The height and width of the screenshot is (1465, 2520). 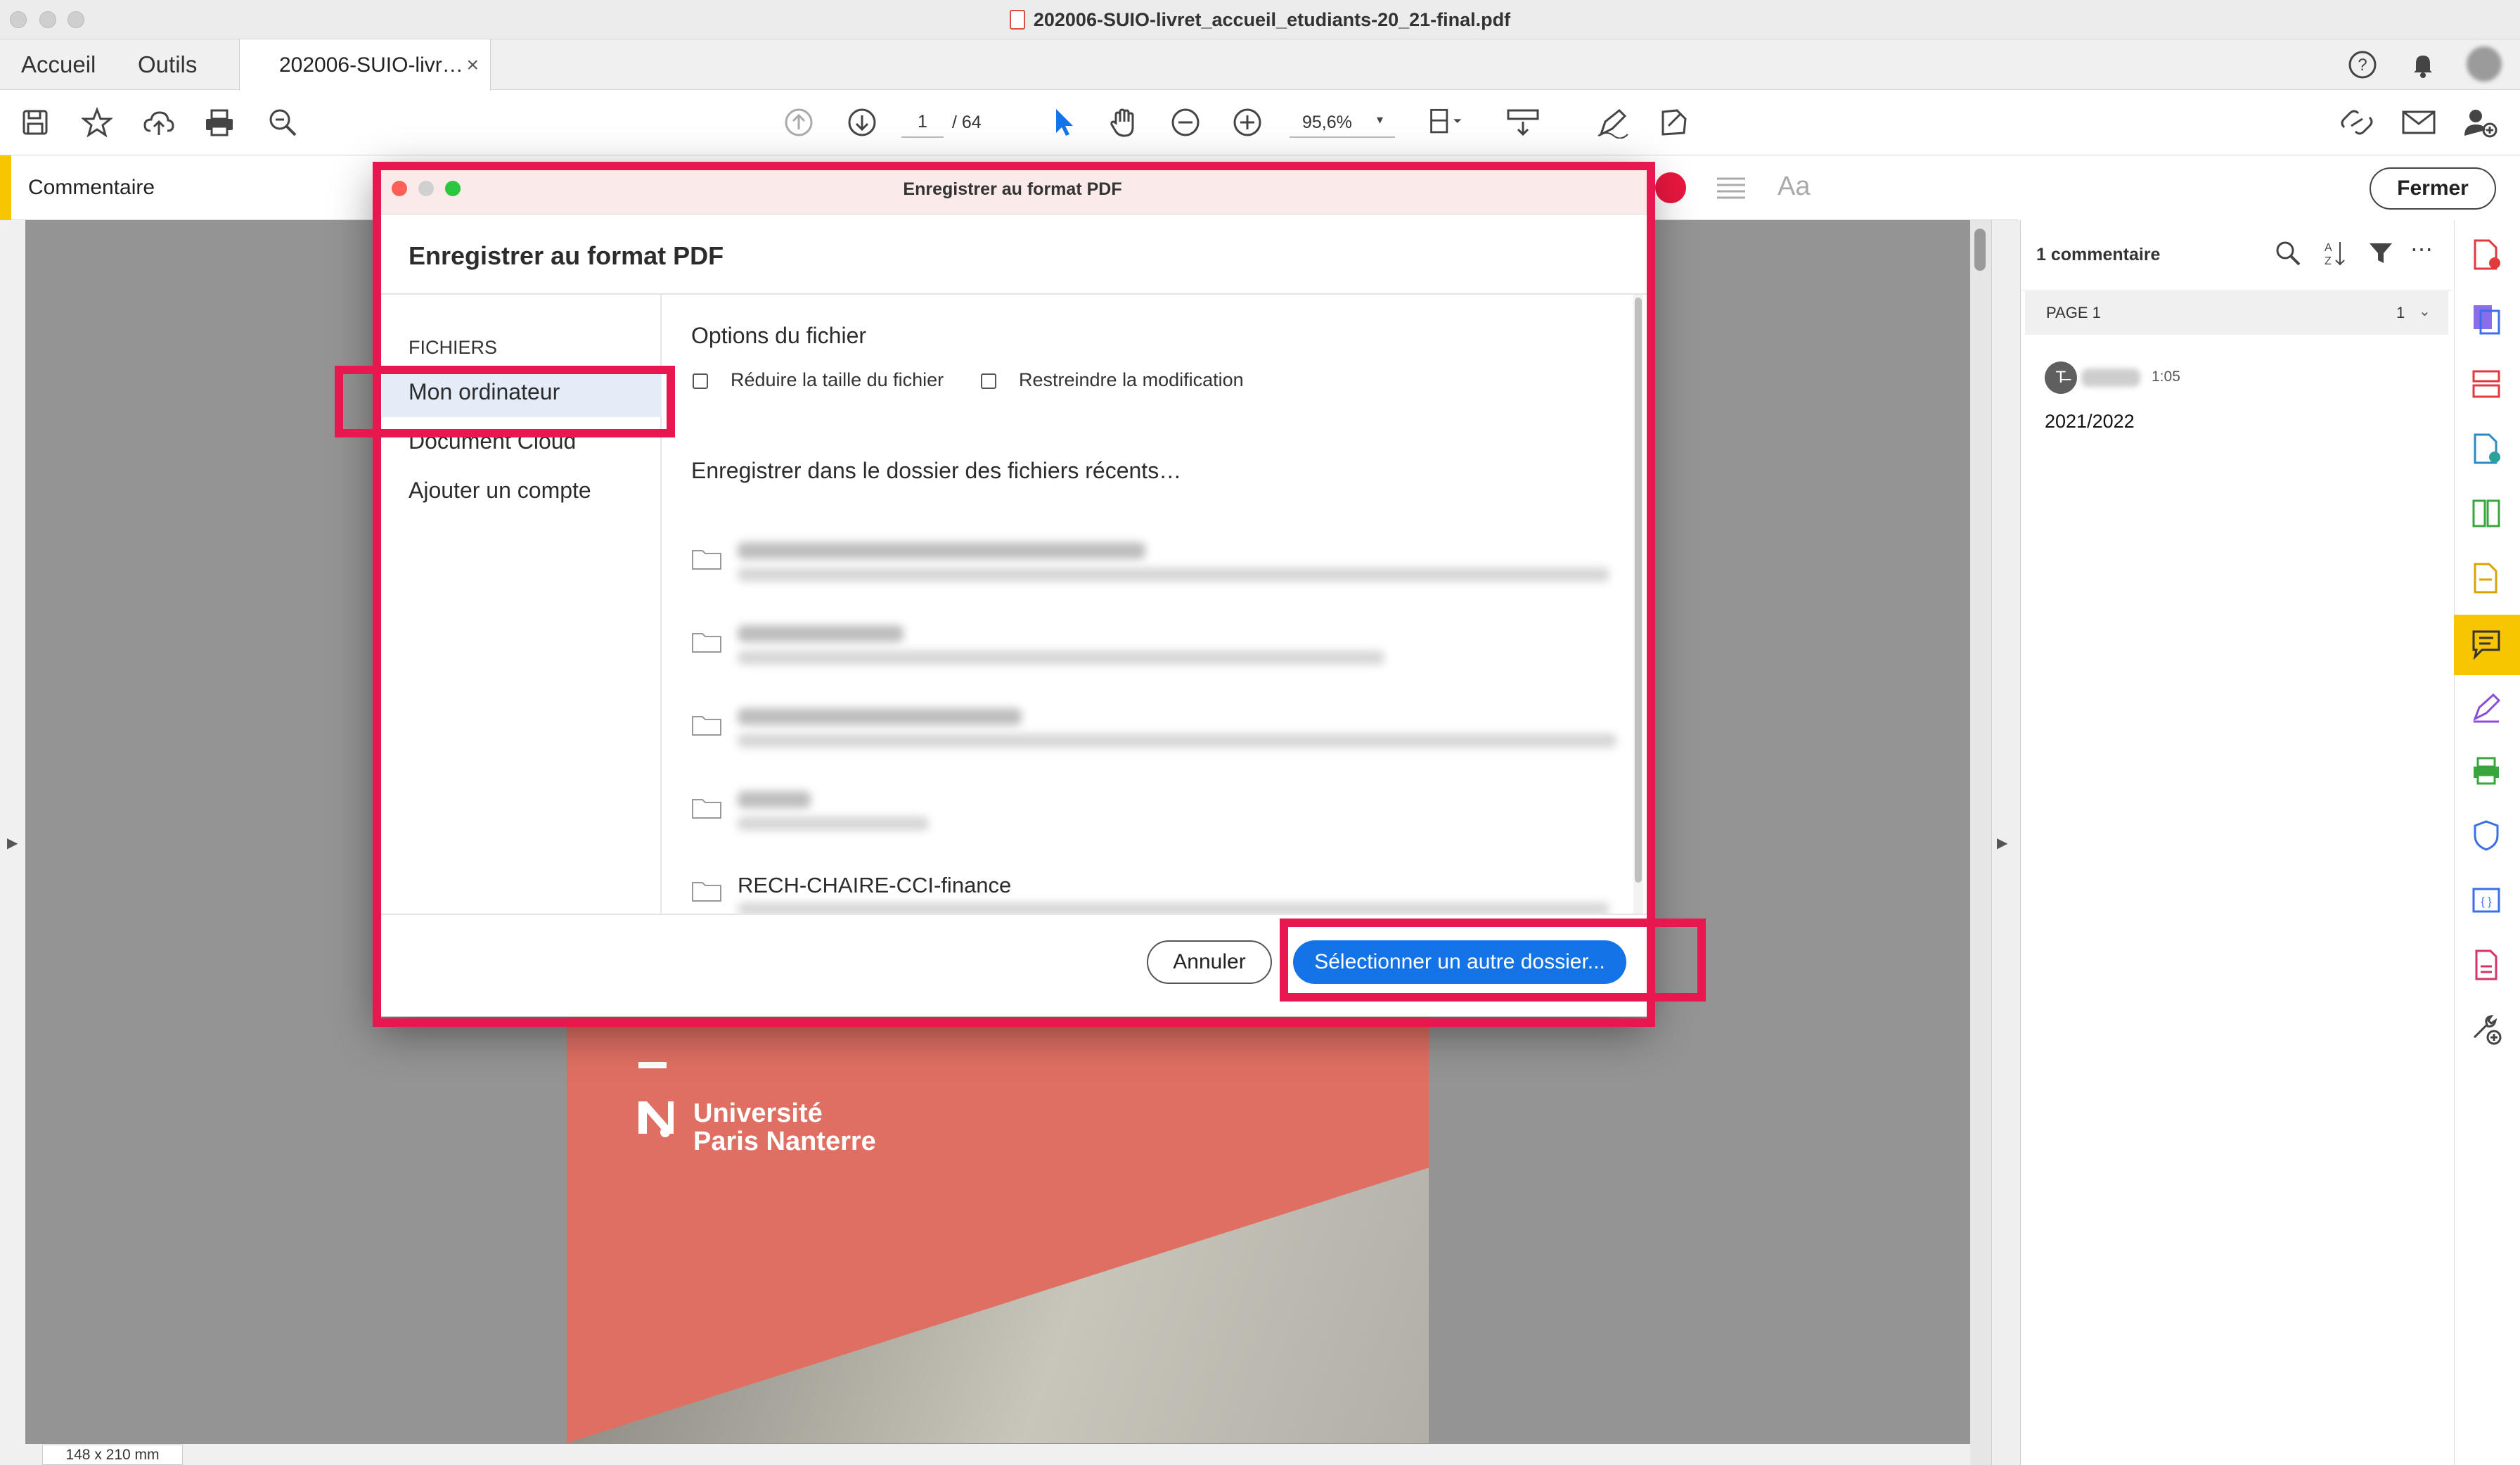 What do you see at coordinates (1063, 122) in the screenshot?
I see `select-cursor-icon` at bounding box center [1063, 122].